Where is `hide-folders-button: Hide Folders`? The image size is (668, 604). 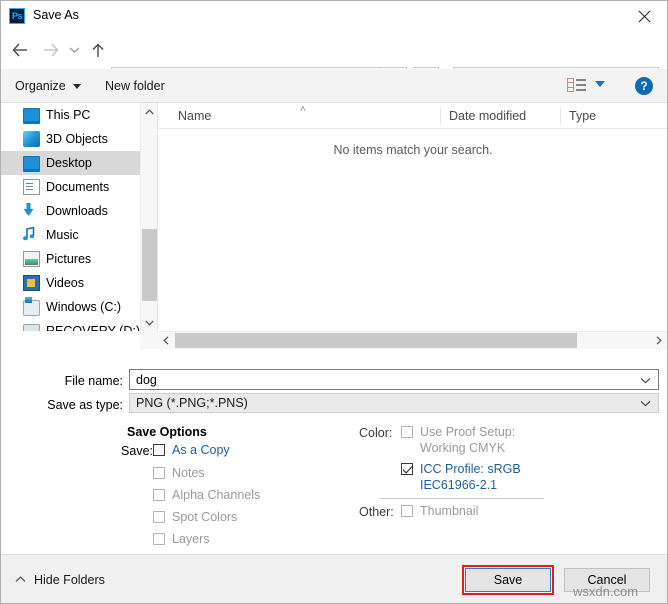
hide-folders-button: Hide Folders is located at coordinates (60, 580).